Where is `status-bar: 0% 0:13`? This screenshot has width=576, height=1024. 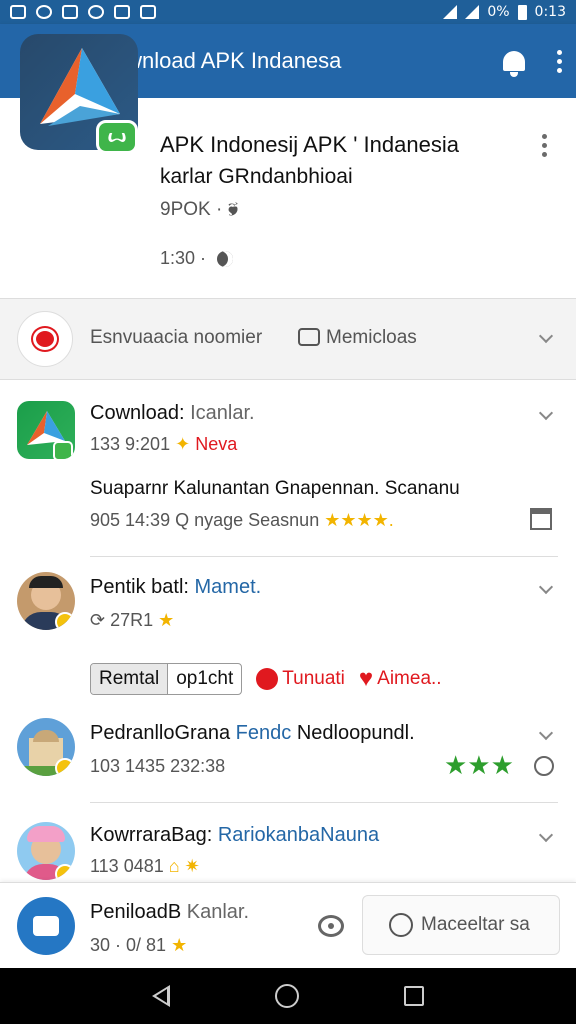
status-bar: 0% 0:13 is located at coordinates (288, 12).